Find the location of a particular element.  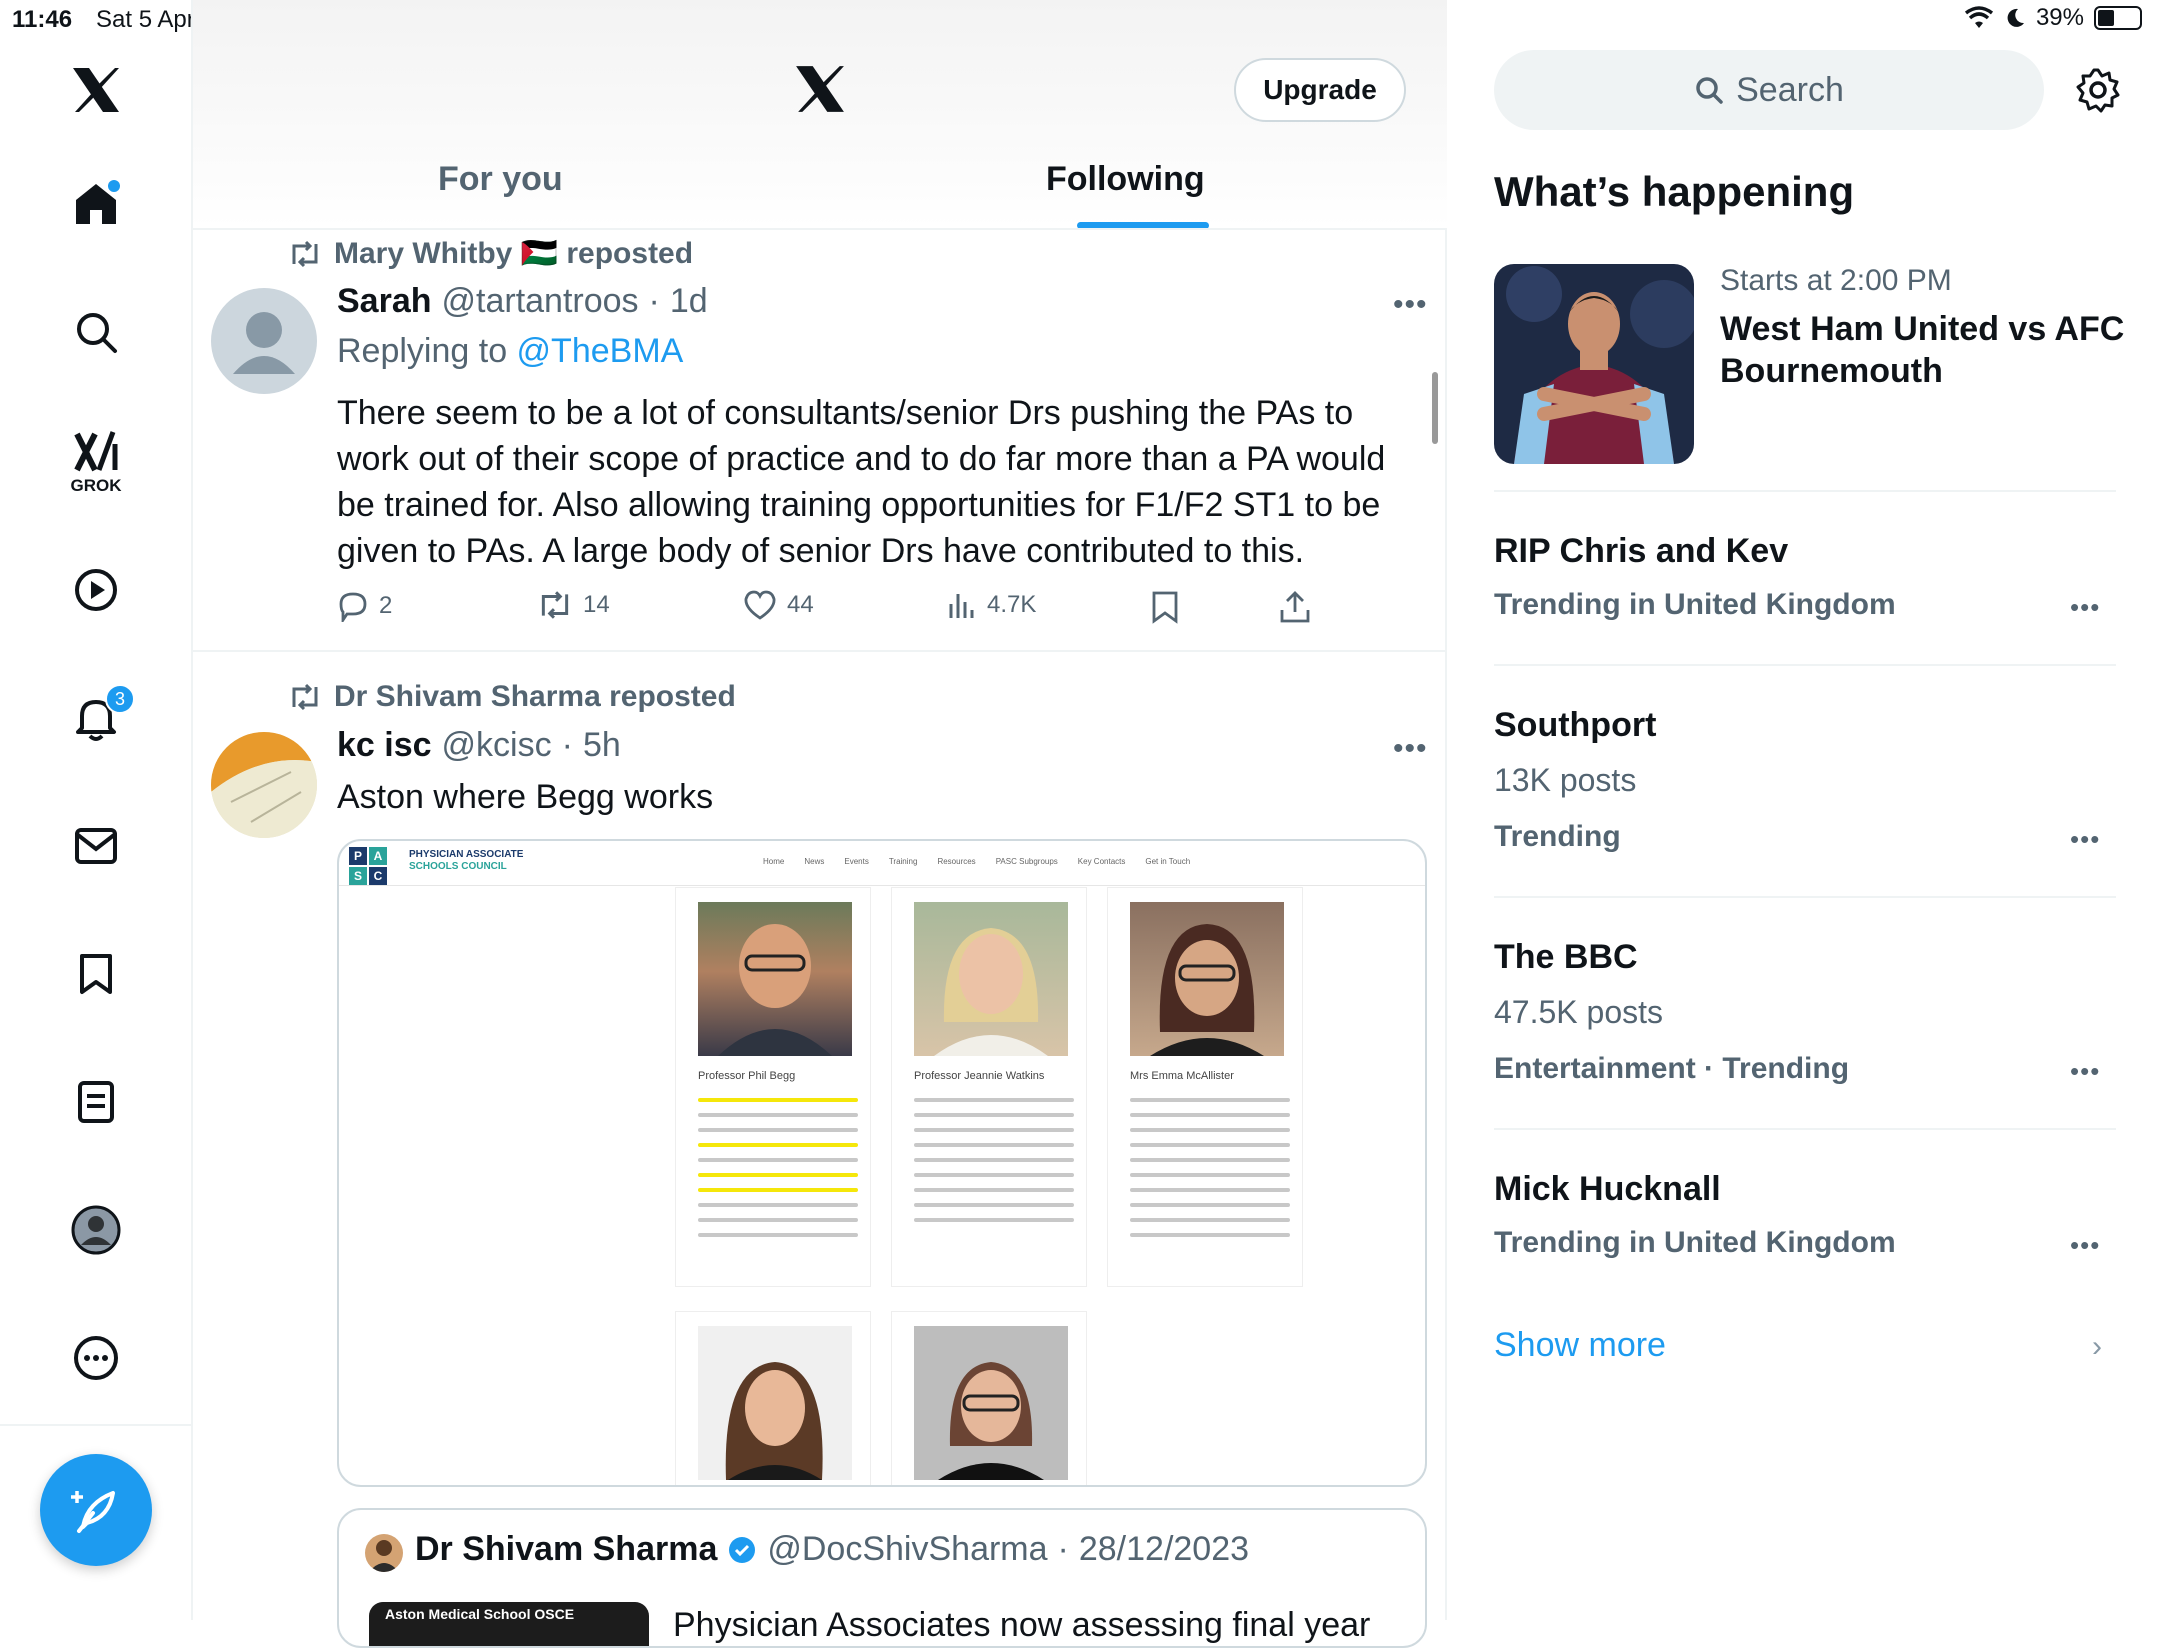

moon-icon is located at coordinates (2015, 17).